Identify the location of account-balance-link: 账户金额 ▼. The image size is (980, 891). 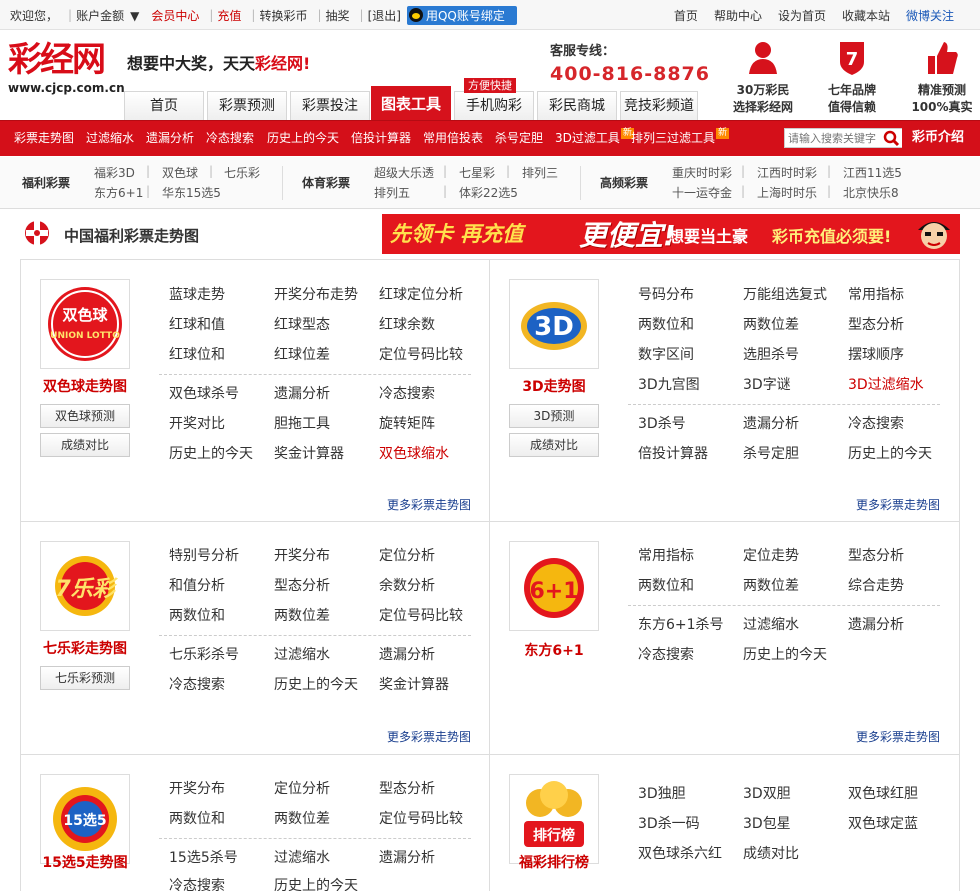
(110, 15).